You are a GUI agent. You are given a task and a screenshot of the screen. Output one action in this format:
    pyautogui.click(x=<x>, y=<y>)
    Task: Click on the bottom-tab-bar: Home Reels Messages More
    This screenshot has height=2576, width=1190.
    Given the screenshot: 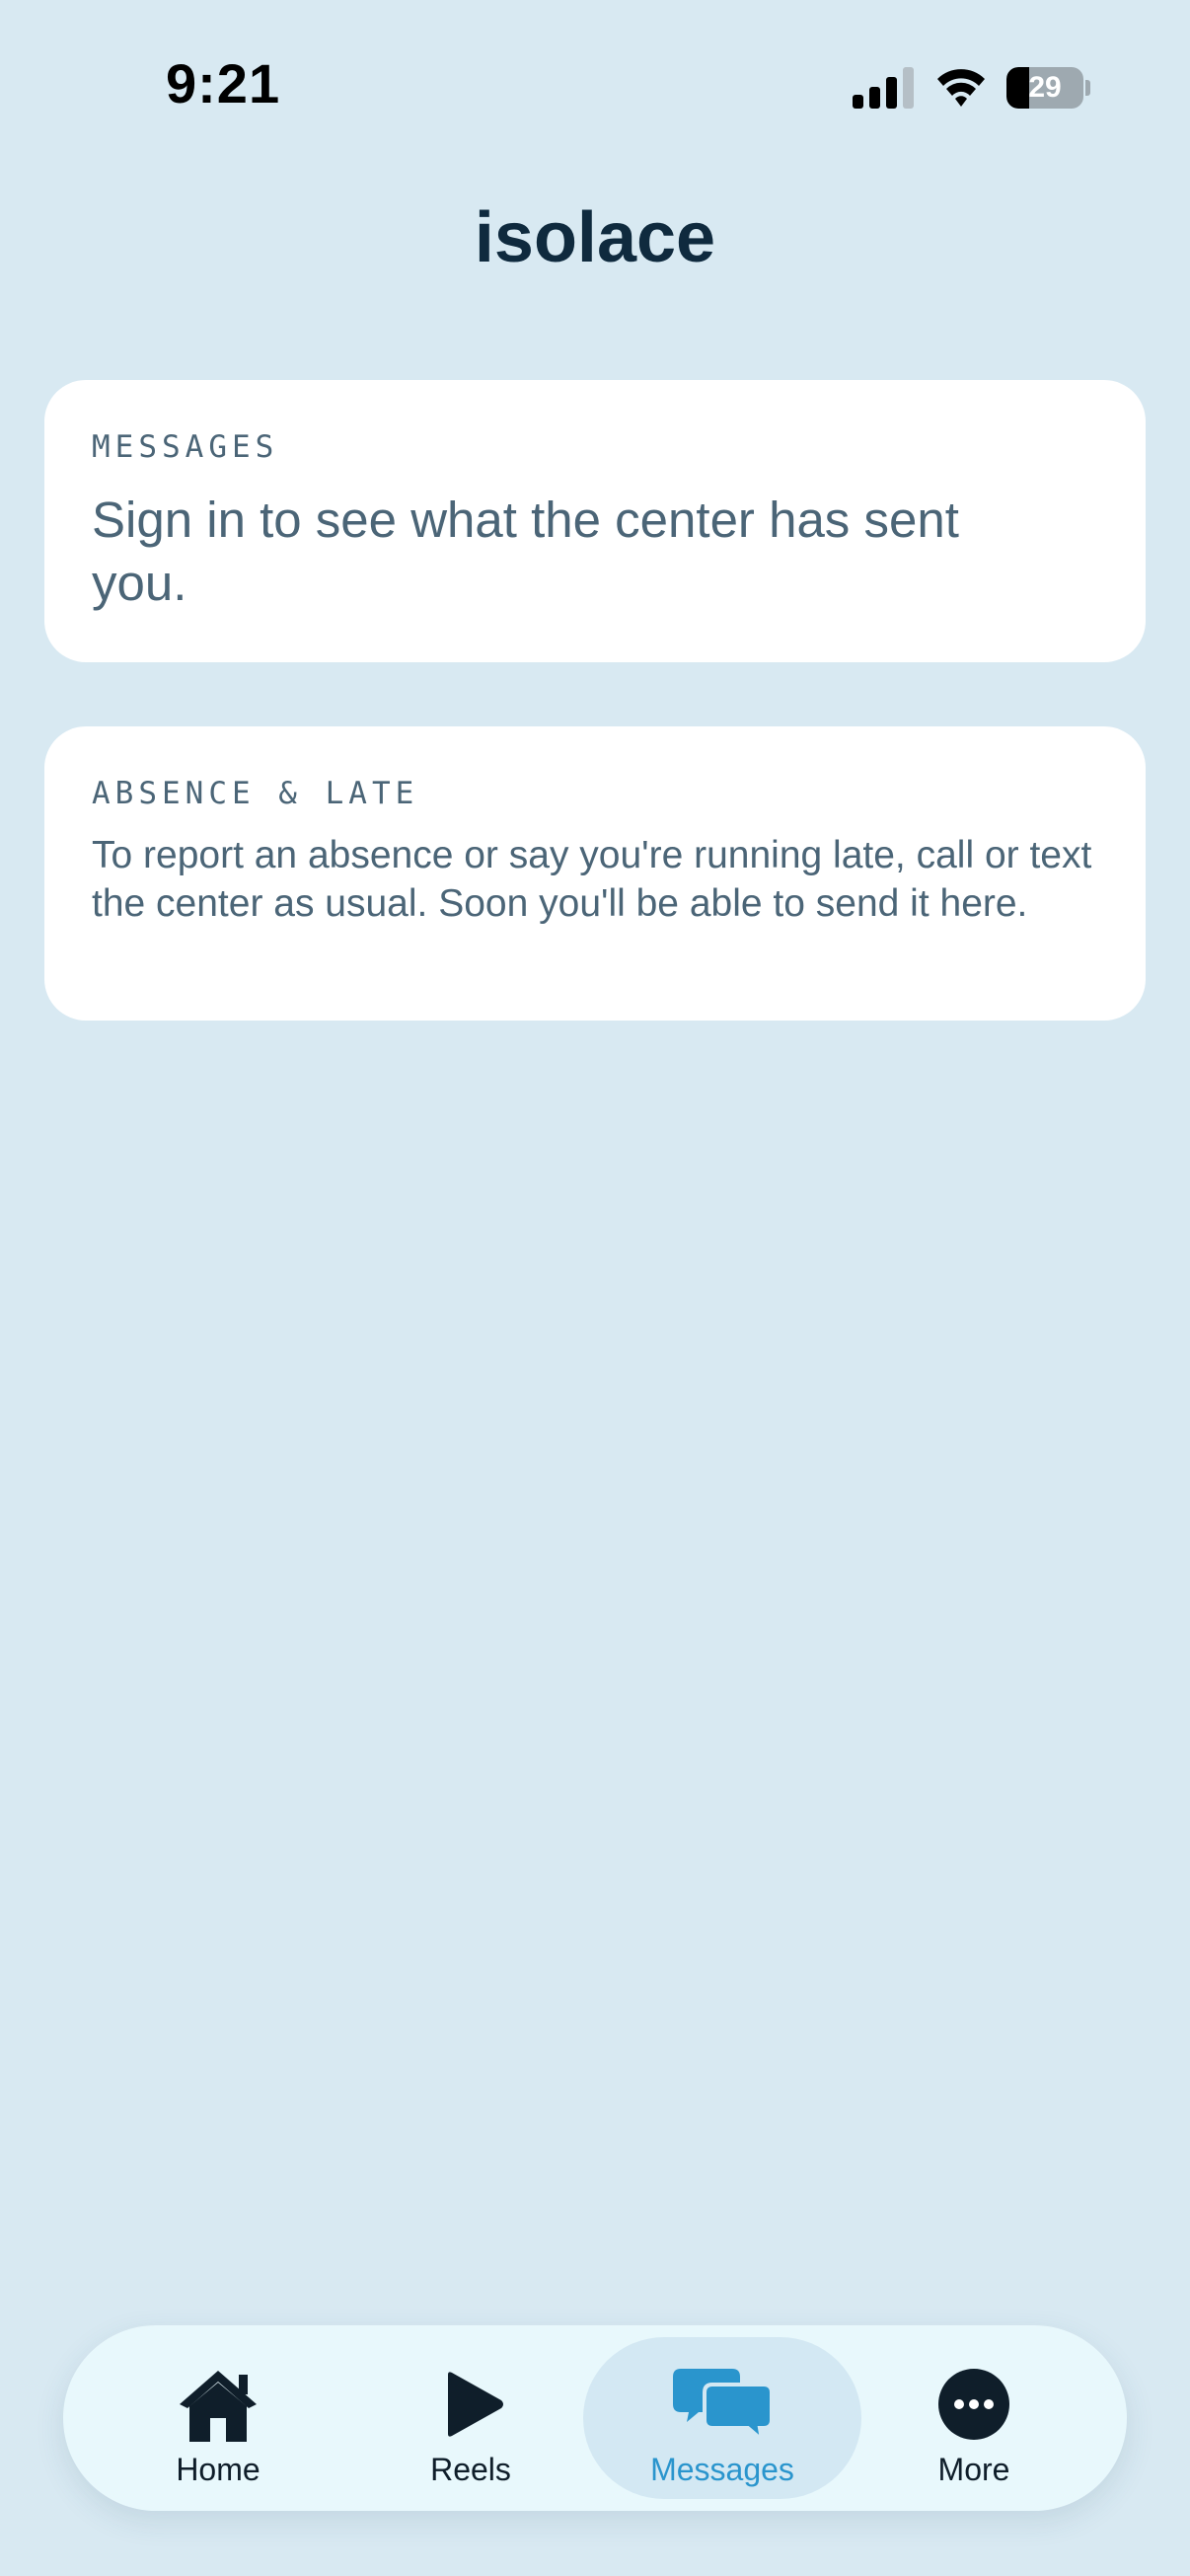 What is the action you would take?
    pyautogui.click(x=595, y=2418)
    